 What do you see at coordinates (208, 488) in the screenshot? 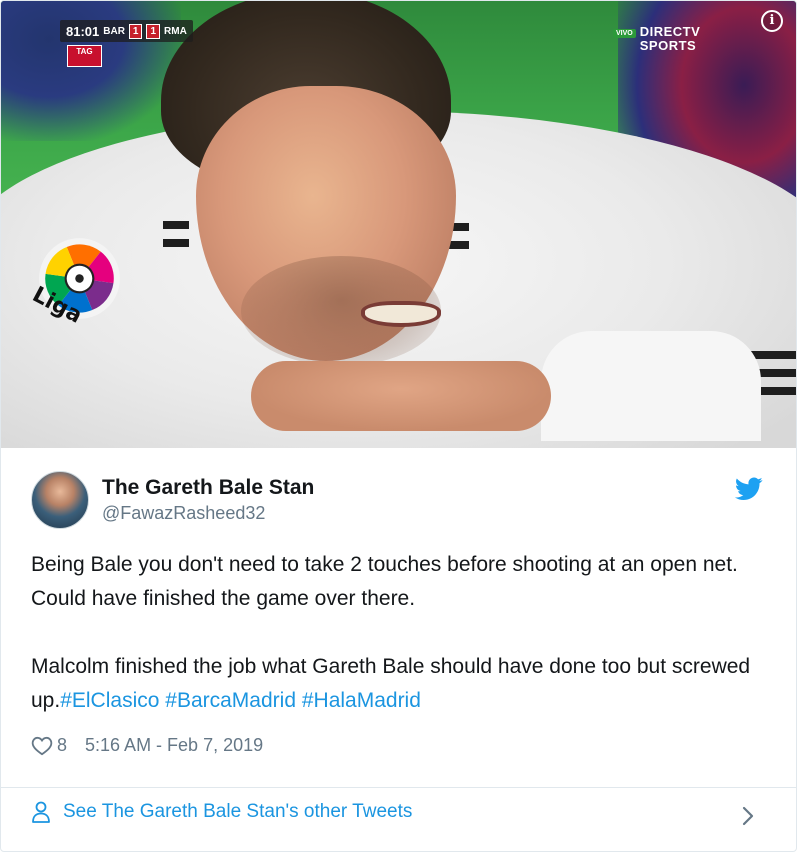
I see `display-name: The Gareth Bale Stan` at bounding box center [208, 488].